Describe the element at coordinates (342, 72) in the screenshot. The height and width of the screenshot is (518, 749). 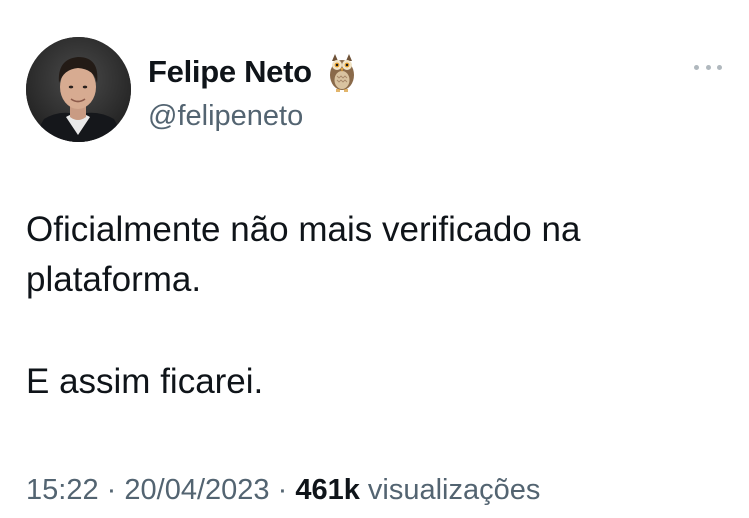
I see `owl-icon` at that location.